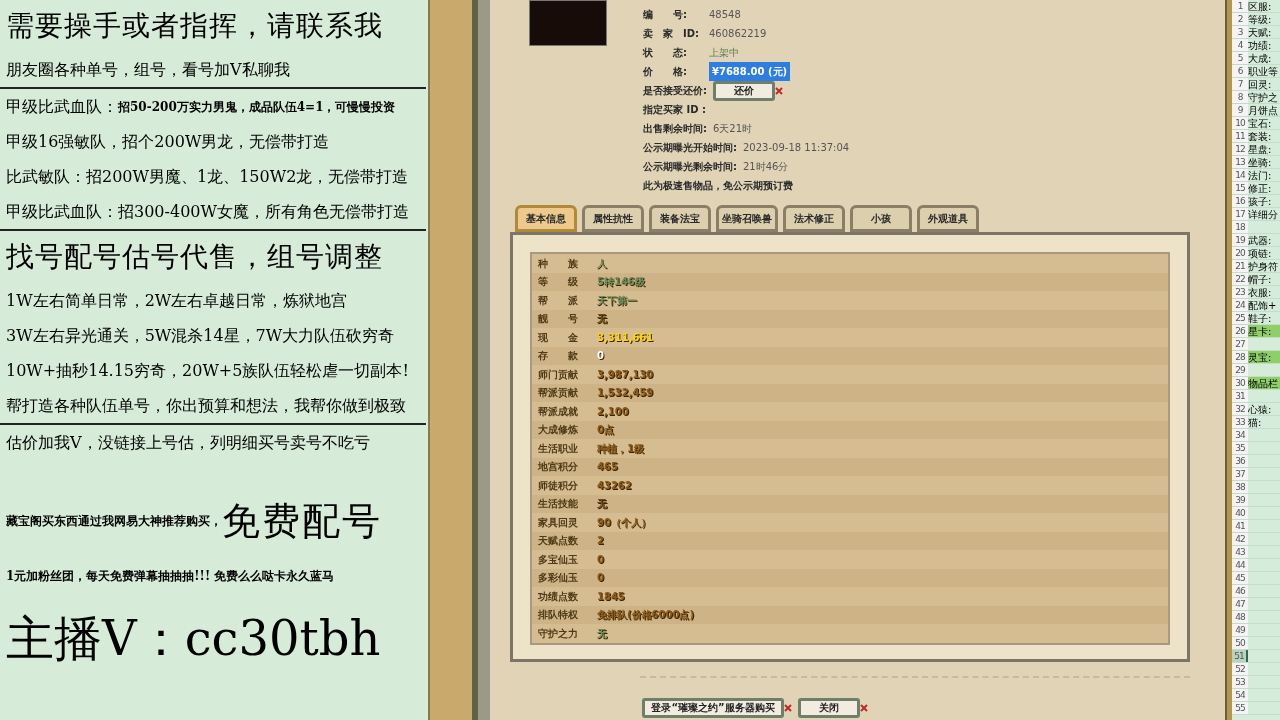 This screenshot has width=1280, height=720. Describe the element at coordinates (1240, 500) in the screenshot. I see `row-number: 39` at that location.